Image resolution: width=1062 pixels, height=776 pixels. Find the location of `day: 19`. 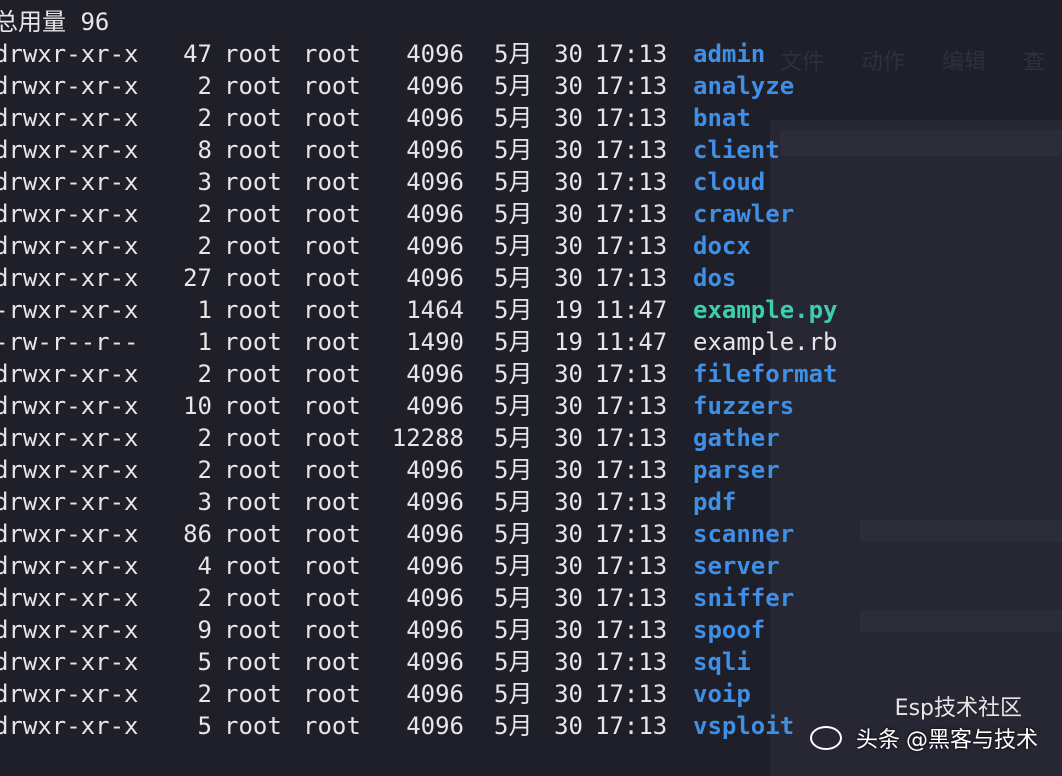

day: 19 is located at coordinates (568, 310).